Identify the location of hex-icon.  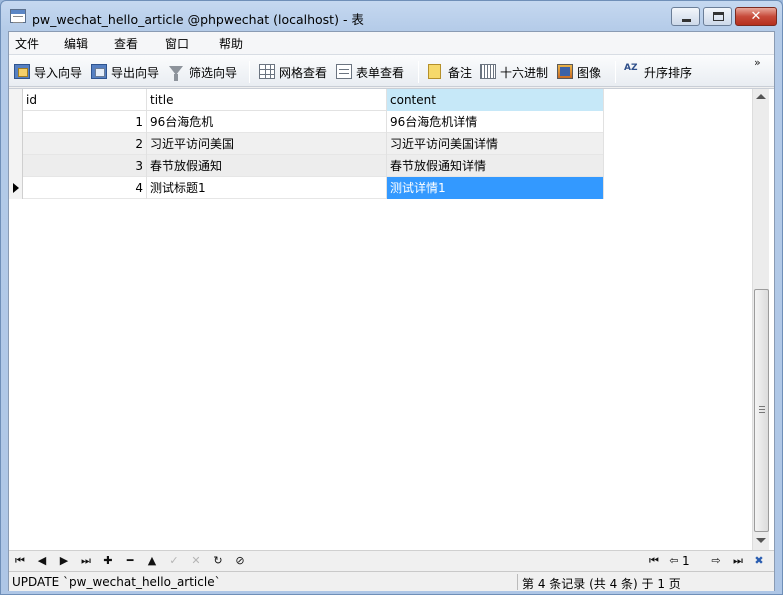
(488, 71).